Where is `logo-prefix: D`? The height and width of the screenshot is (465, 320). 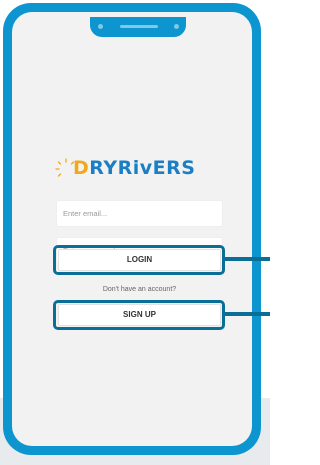
logo-prefix: D is located at coordinates (81, 168).